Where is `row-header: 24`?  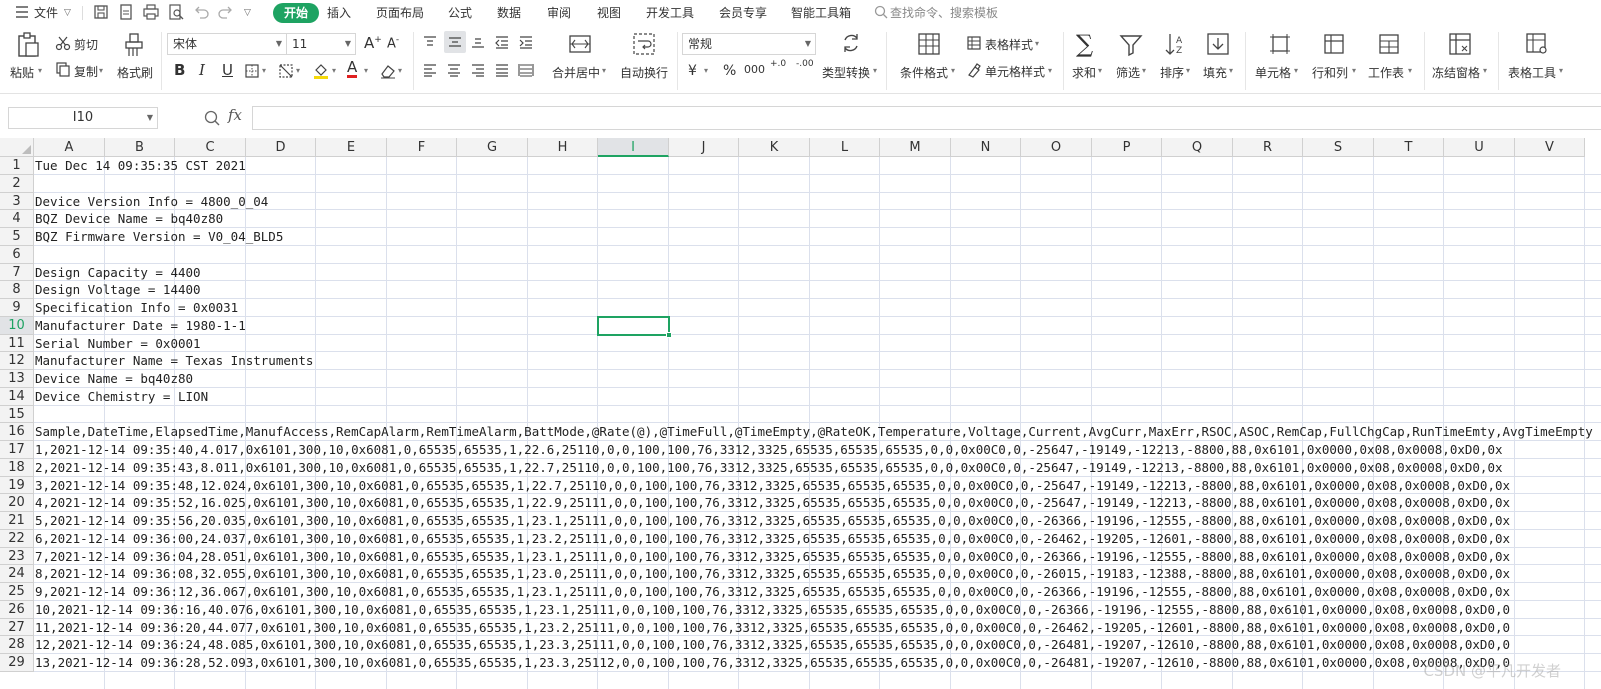
row-header: 24 is located at coordinates (17, 574).